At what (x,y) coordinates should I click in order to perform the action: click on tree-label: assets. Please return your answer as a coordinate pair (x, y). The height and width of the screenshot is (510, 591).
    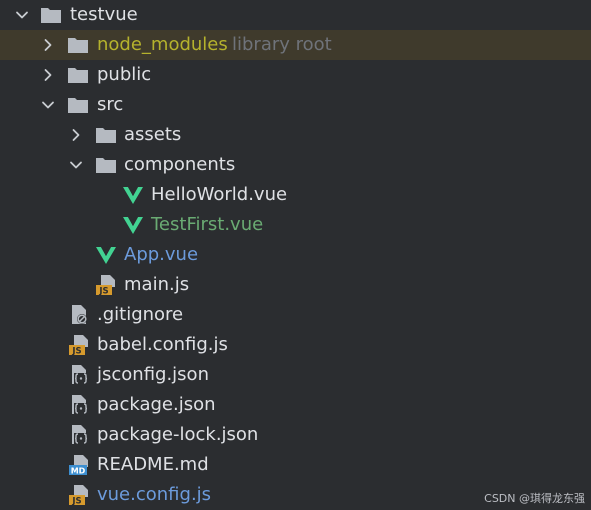
    Looking at the image, I should click on (153, 134).